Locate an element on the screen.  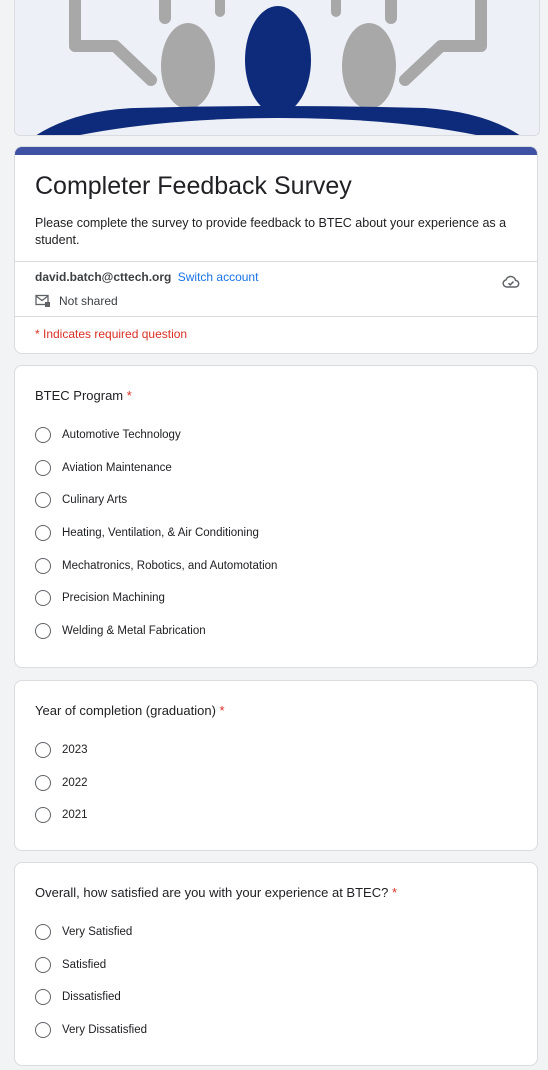
form-title: Completer Feedback Survey is located at coordinates (193, 186).